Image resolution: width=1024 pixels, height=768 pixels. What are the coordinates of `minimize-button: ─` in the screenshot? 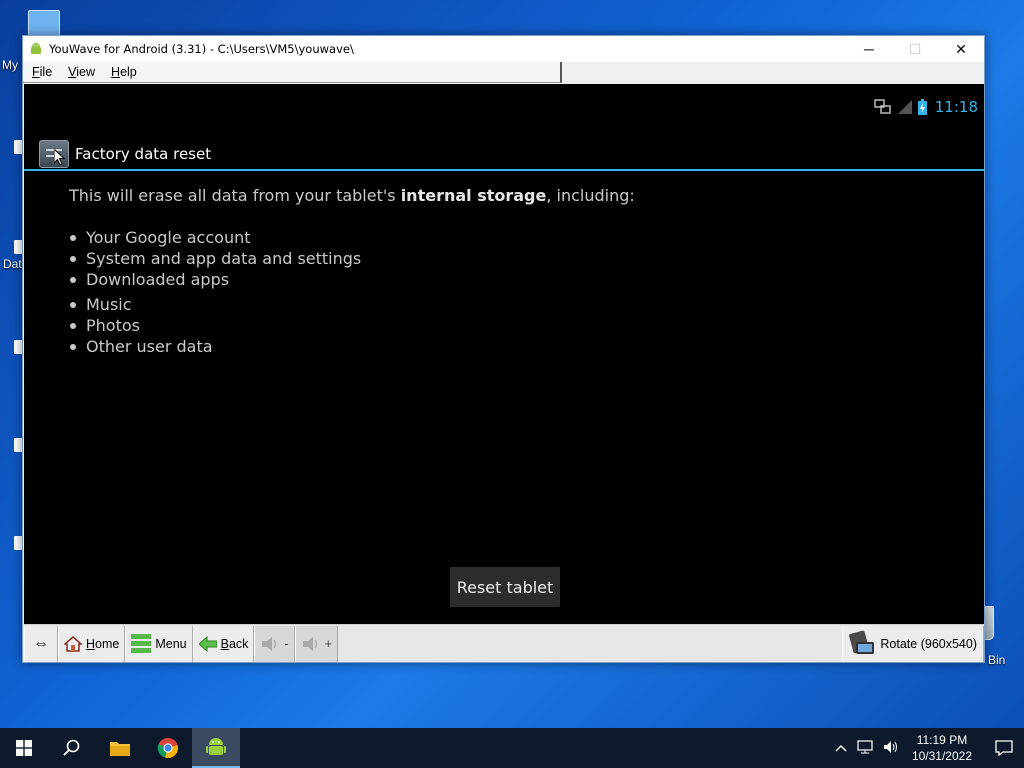 It's located at (869, 49).